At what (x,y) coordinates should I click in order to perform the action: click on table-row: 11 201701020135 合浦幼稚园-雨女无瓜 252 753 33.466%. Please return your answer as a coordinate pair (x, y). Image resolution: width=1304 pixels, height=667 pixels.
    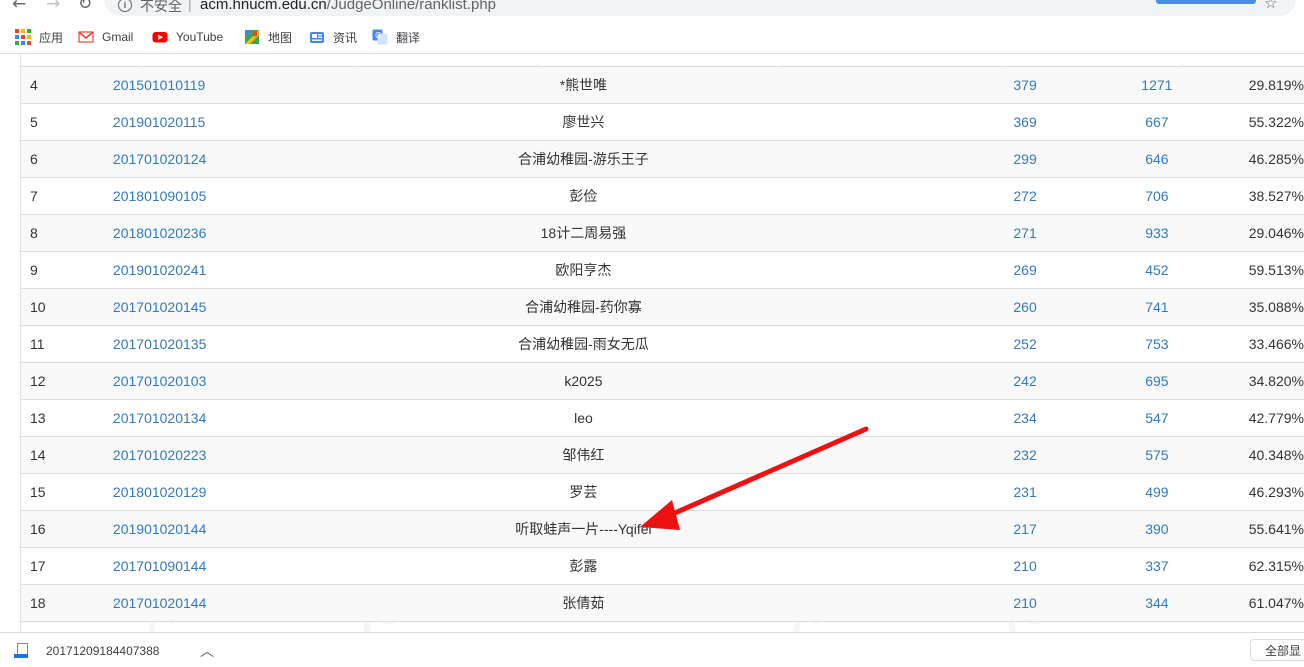
    Looking at the image, I should click on (662, 344).